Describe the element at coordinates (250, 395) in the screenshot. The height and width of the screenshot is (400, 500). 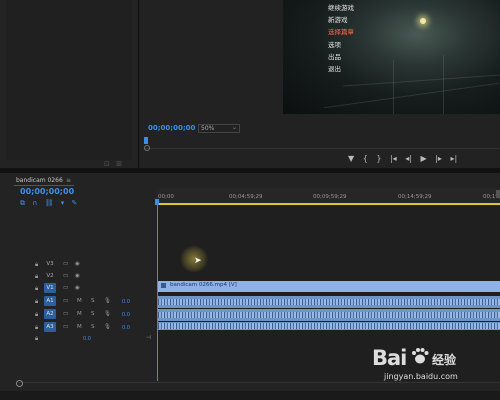
I see `status-bar` at that location.